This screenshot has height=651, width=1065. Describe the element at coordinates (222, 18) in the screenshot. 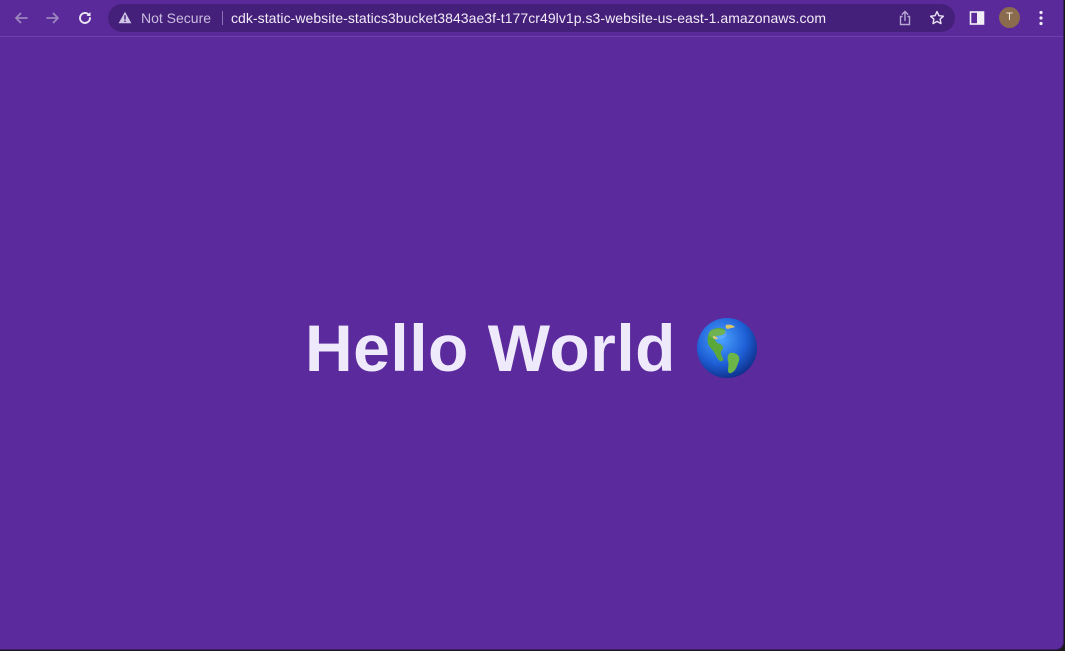

I see `omnibox-divider` at that location.